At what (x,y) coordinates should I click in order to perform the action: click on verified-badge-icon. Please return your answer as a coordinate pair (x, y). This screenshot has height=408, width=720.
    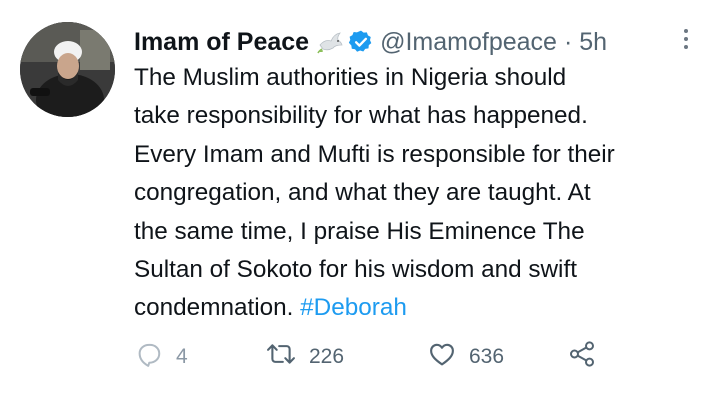
    Looking at the image, I should click on (361, 42).